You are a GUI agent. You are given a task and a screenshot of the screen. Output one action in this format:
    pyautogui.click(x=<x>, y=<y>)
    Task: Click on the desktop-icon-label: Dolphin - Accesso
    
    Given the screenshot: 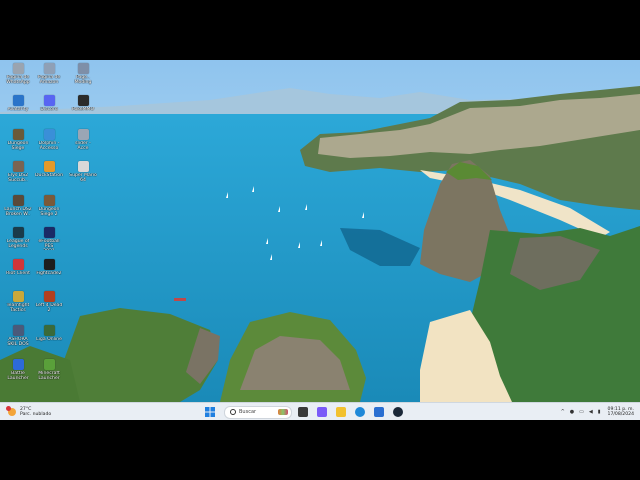 What is the action you would take?
    pyautogui.click(x=49, y=146)
    